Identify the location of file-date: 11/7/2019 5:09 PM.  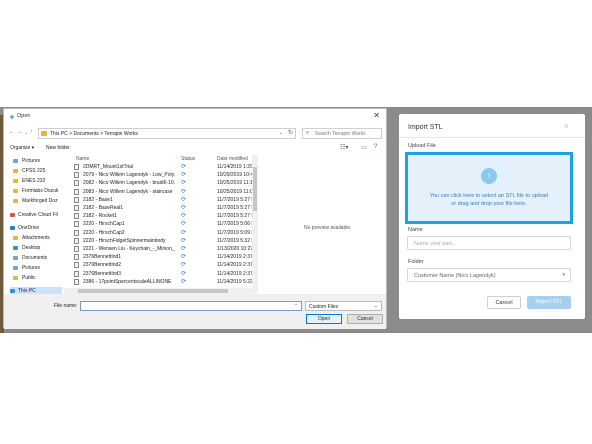
(234, 232).